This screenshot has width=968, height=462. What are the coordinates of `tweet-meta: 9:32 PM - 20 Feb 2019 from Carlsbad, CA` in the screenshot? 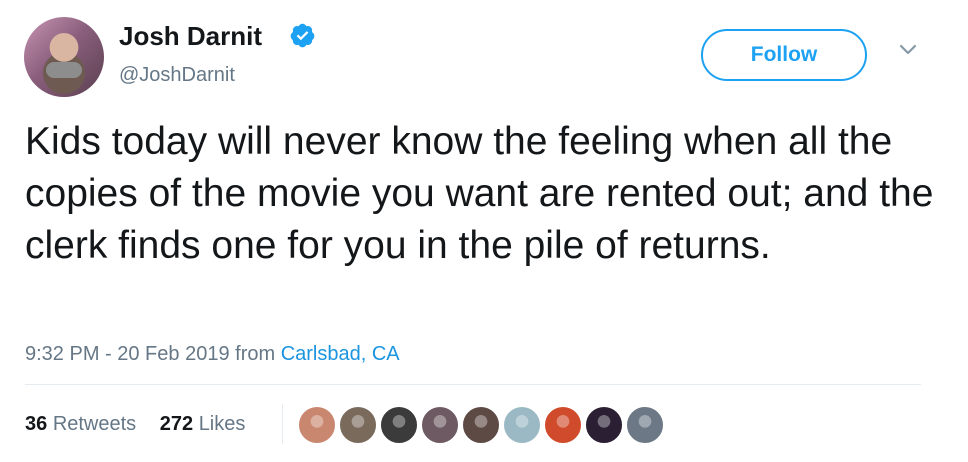 It's located at (212, 354).